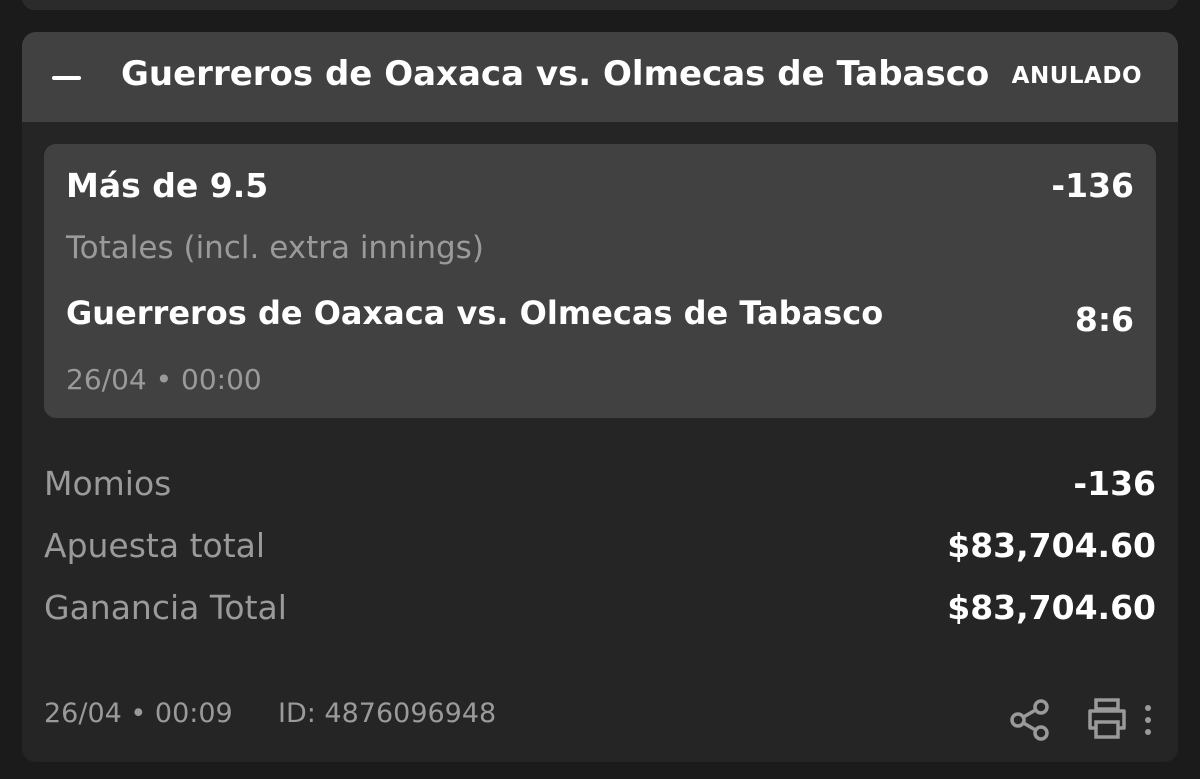  Describe the element at coordinates (600, 611) in the screenshot. I see `summary-winnings-row: Ganancia Total $83,704.60` at that location.